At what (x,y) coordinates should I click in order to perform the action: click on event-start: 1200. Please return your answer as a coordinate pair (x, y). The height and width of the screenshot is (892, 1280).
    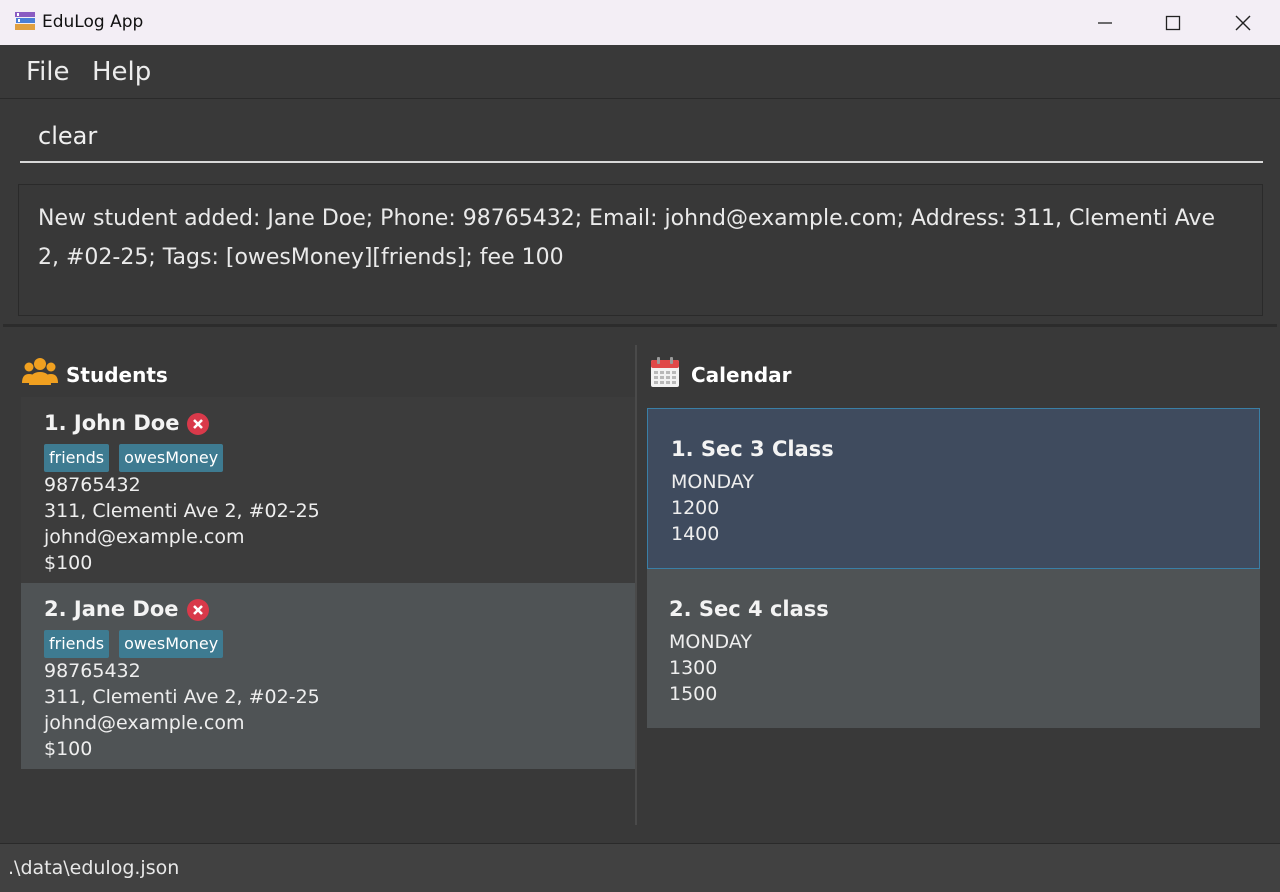
    Looking at the image, I should click on (695, 508).